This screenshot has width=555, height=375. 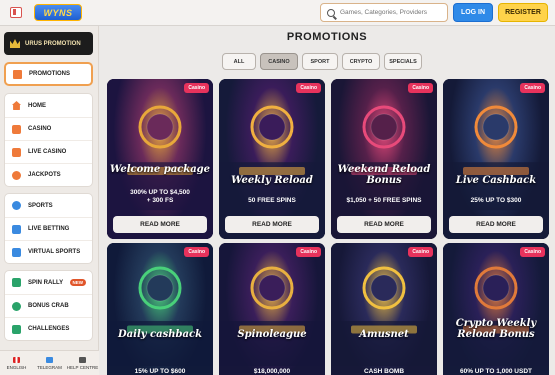 I want to click on sidebar-item-challenges: CHALLENGES, so click(x=48, y=328).